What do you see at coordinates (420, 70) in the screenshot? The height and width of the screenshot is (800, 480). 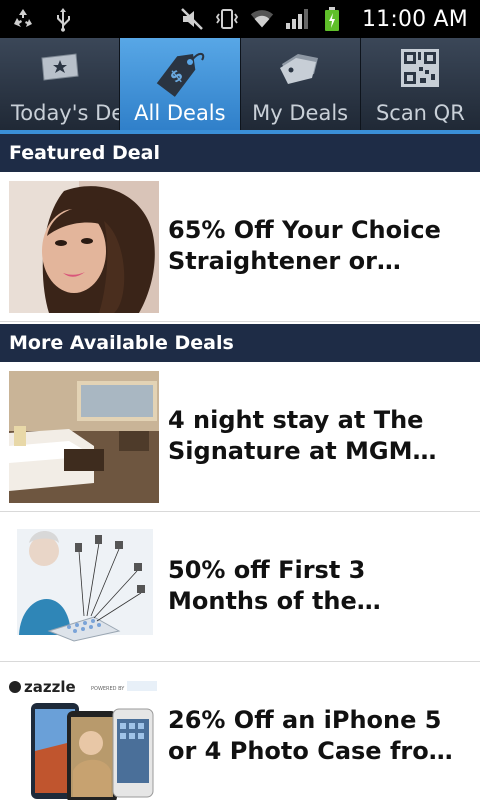 I see `qr-code-icon` at bounding box center [420, 70].